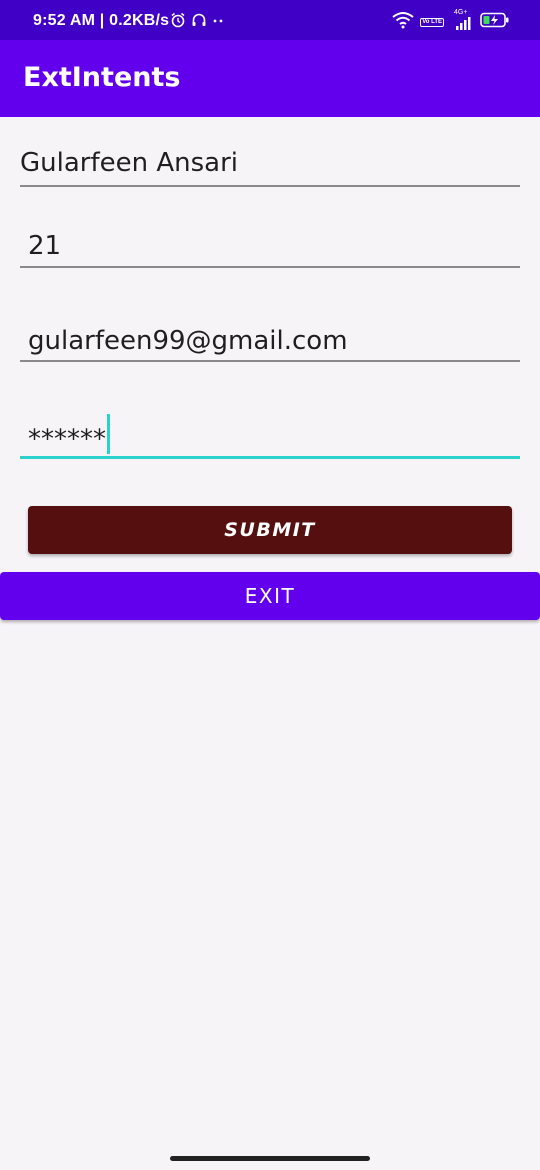 The height and width of the screenshot is (1170, 540). What do you see at coordinates (270, 20) in the screenshot?
I see `status-bar: 9:52 AM | 0.2KB/s Vo LTE 4G+` at bounding box center [270, 20].